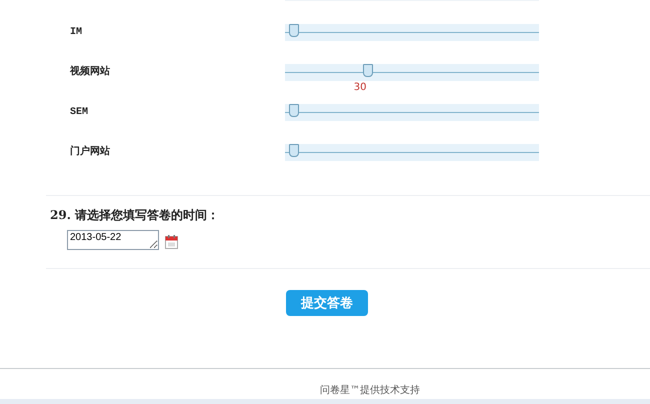 Image resolution: width=650 pixels, height=404 pixels. Describe the element at coordinates (90, 152) in the screenshot. I see `slider-label: 门户网站` at that location.